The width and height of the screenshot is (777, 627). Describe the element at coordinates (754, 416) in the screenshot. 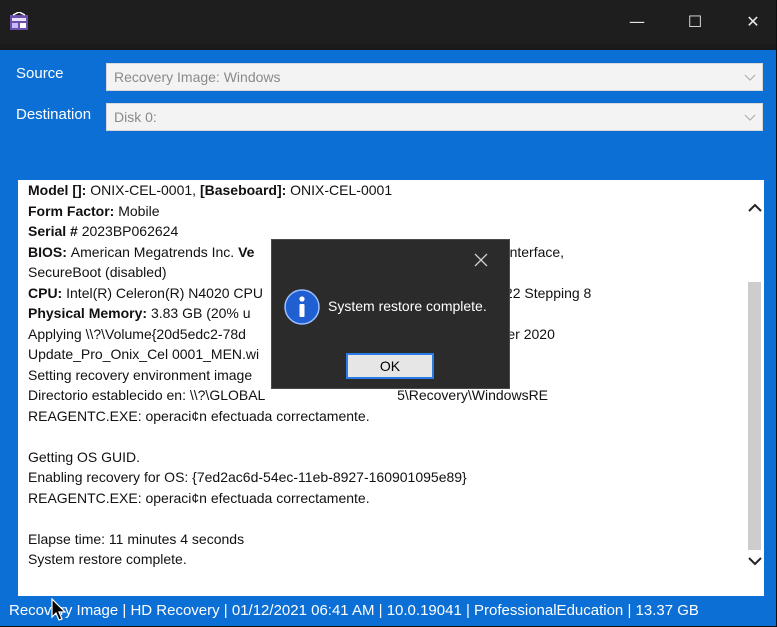

I see `scroll-thumb` at that location.